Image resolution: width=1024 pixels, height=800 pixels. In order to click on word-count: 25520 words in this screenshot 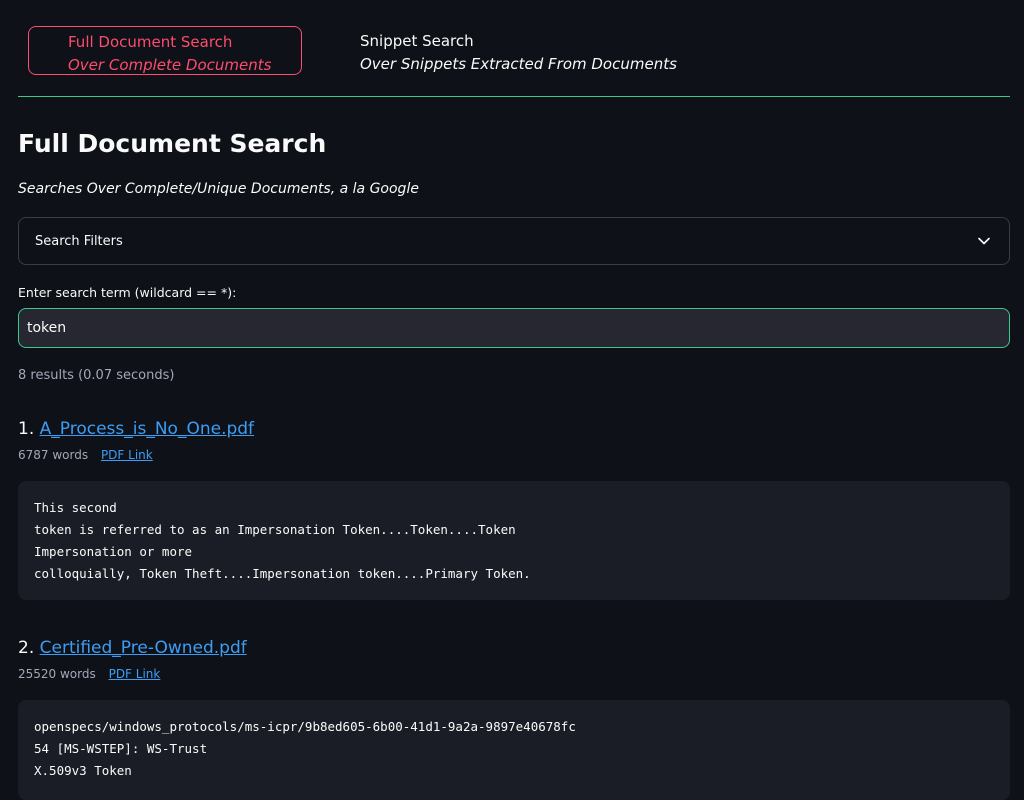, I will do `click(57, 674)`.